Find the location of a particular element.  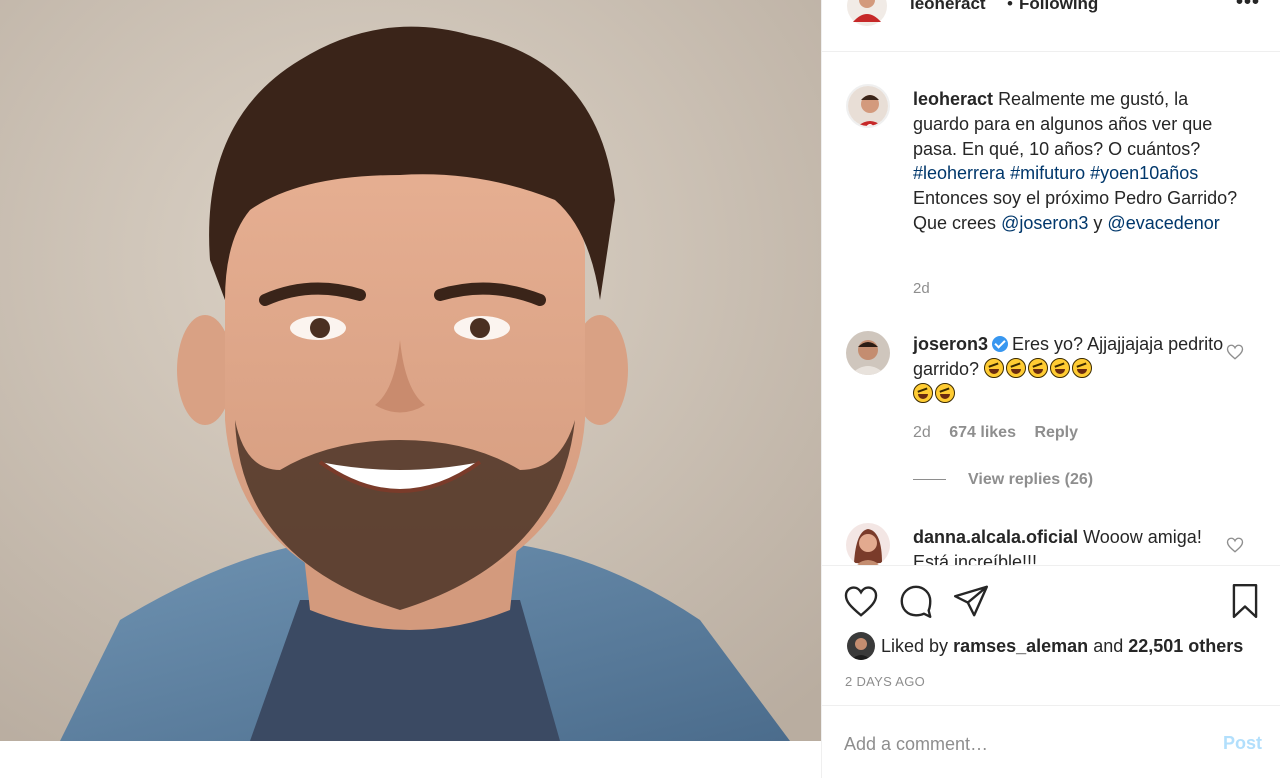

comment-input is located at coordinates (1024, 744).